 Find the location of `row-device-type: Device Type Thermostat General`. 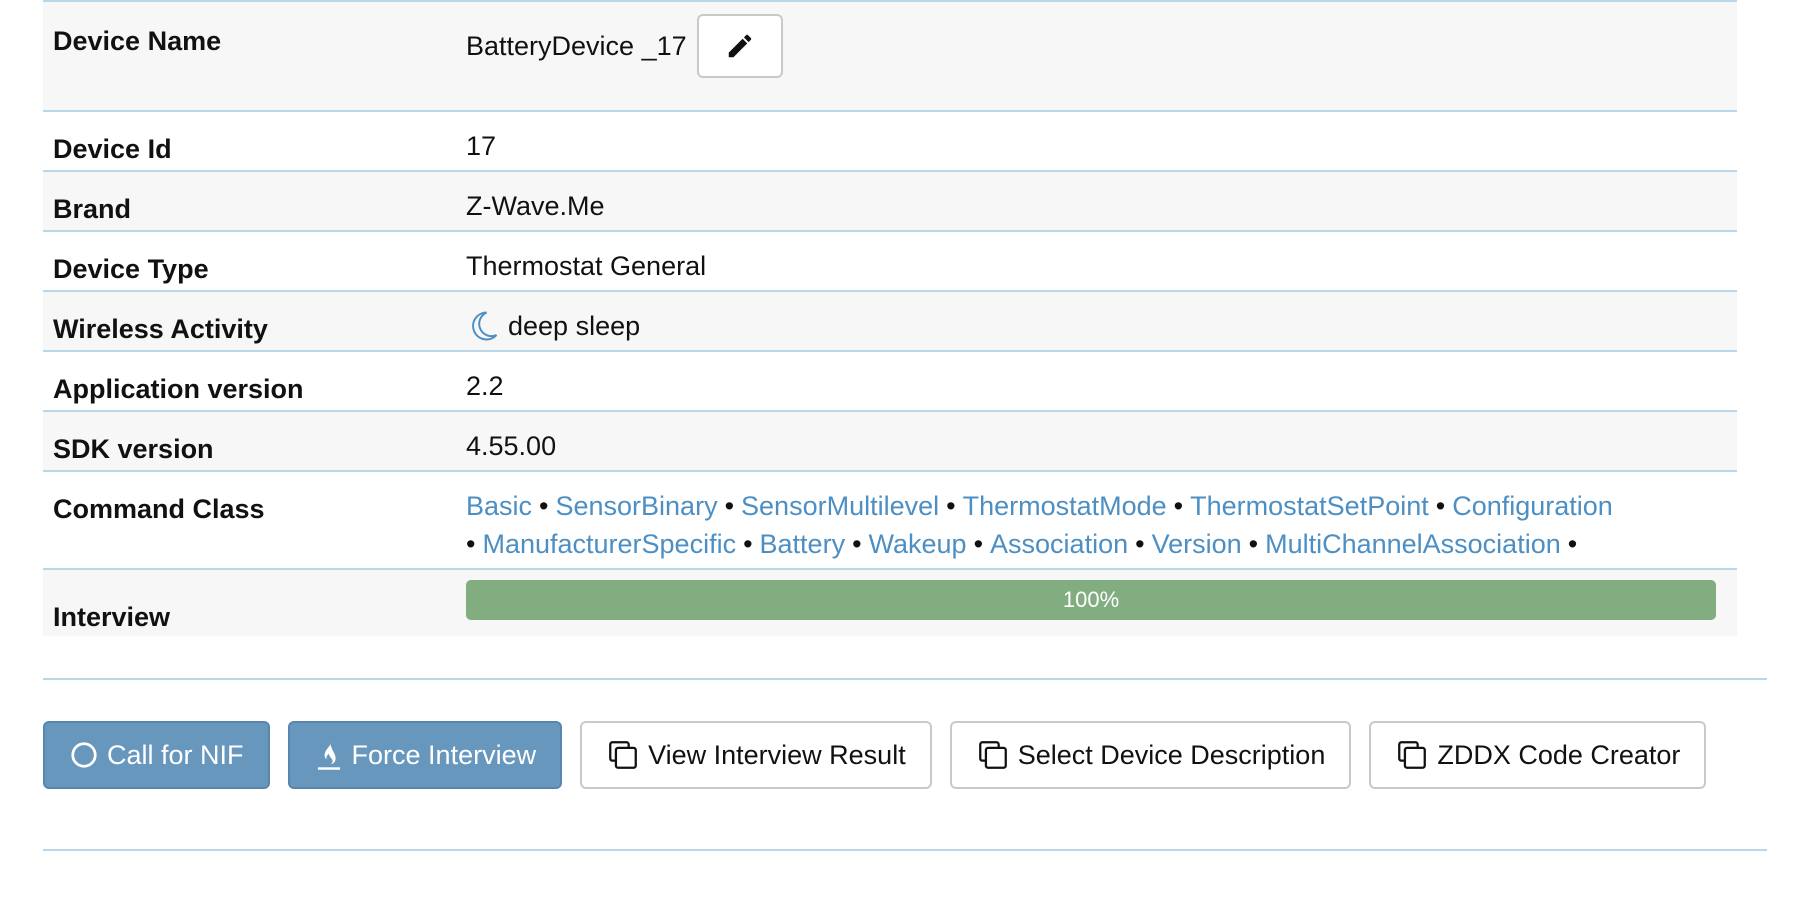

row-device-type: Device Type Thermostat General is located at coordinates (890, 261).